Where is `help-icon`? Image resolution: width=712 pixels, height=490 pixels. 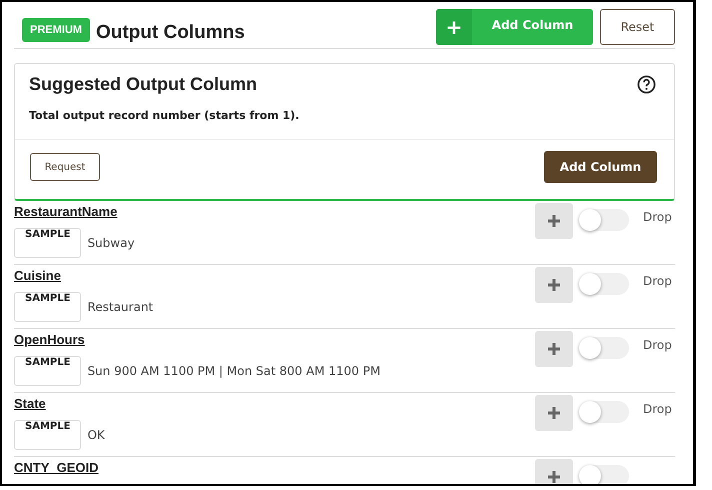
help-icon is located at coordinates (646, 84).